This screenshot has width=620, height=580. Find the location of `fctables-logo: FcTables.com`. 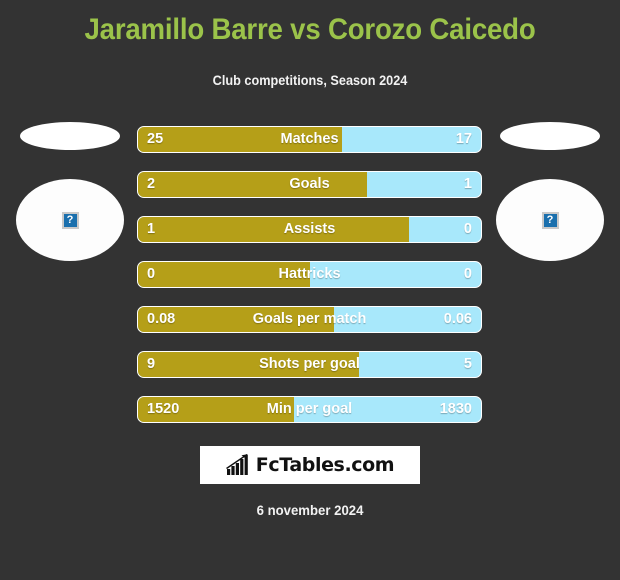

fctables-logo: FcTables.com is located at coordinates (310, 465).